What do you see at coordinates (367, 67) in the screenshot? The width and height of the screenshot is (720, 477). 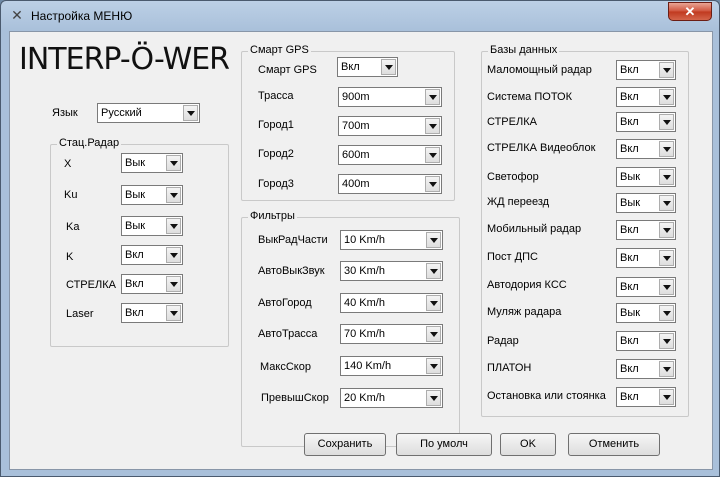 I see `smart-gps-select: Вкл` at bounding box center [367, 67].